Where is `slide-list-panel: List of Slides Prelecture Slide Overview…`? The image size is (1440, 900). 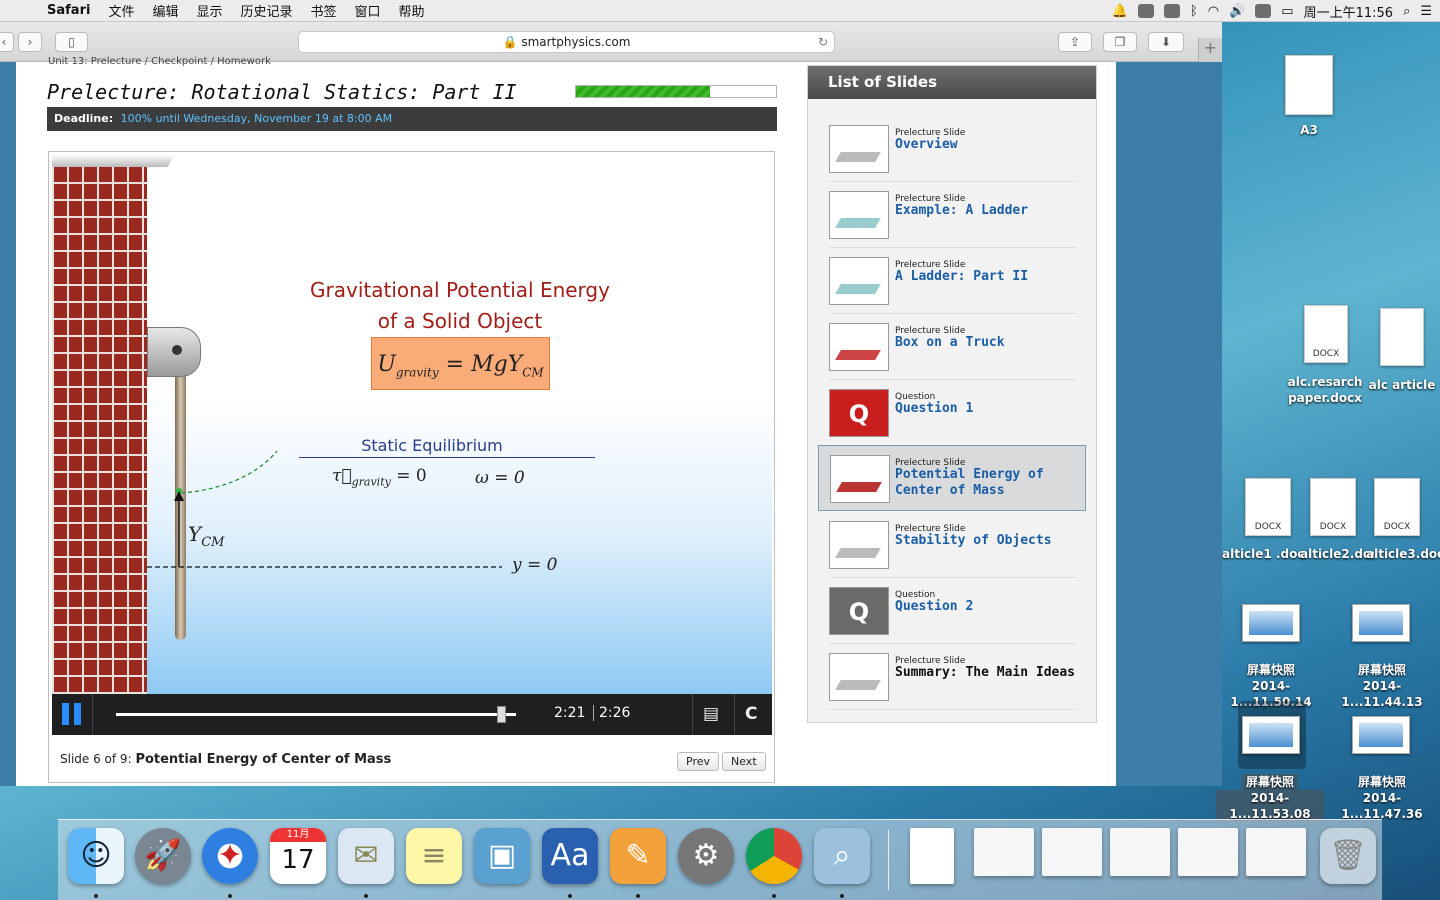
slide-list-panel: List of Slides Prelecture Slide Overview… is located at coordinates (952, 394).